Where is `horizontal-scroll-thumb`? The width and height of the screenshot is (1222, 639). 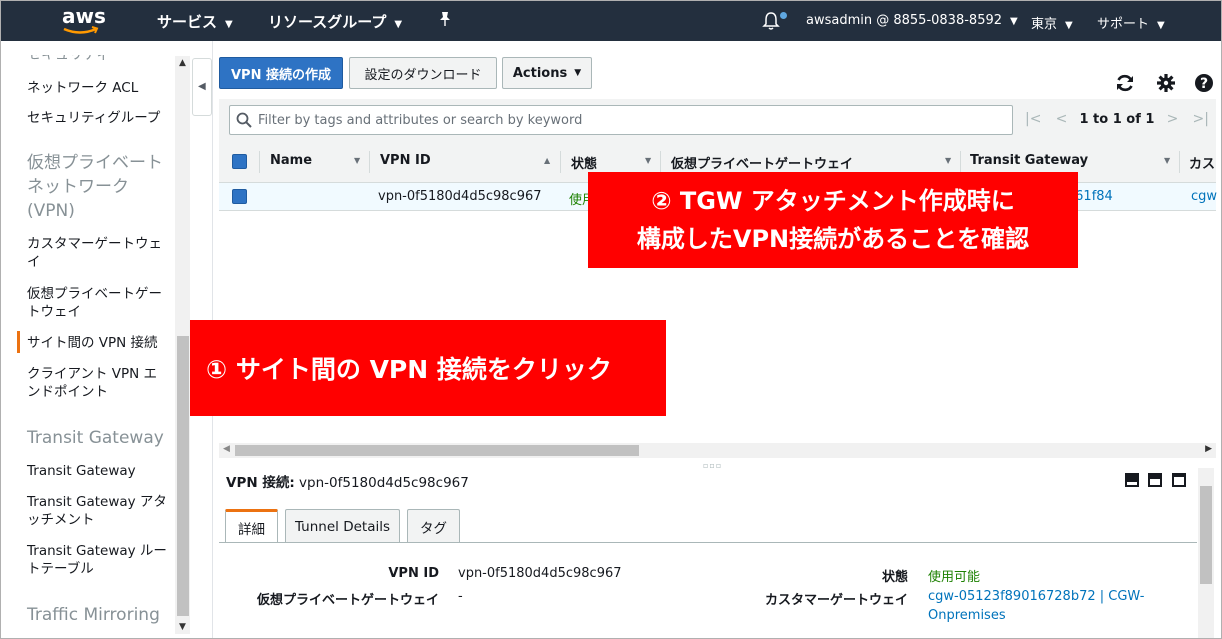
horizontal-scroll-thumb is located at coordinates (437, 450).